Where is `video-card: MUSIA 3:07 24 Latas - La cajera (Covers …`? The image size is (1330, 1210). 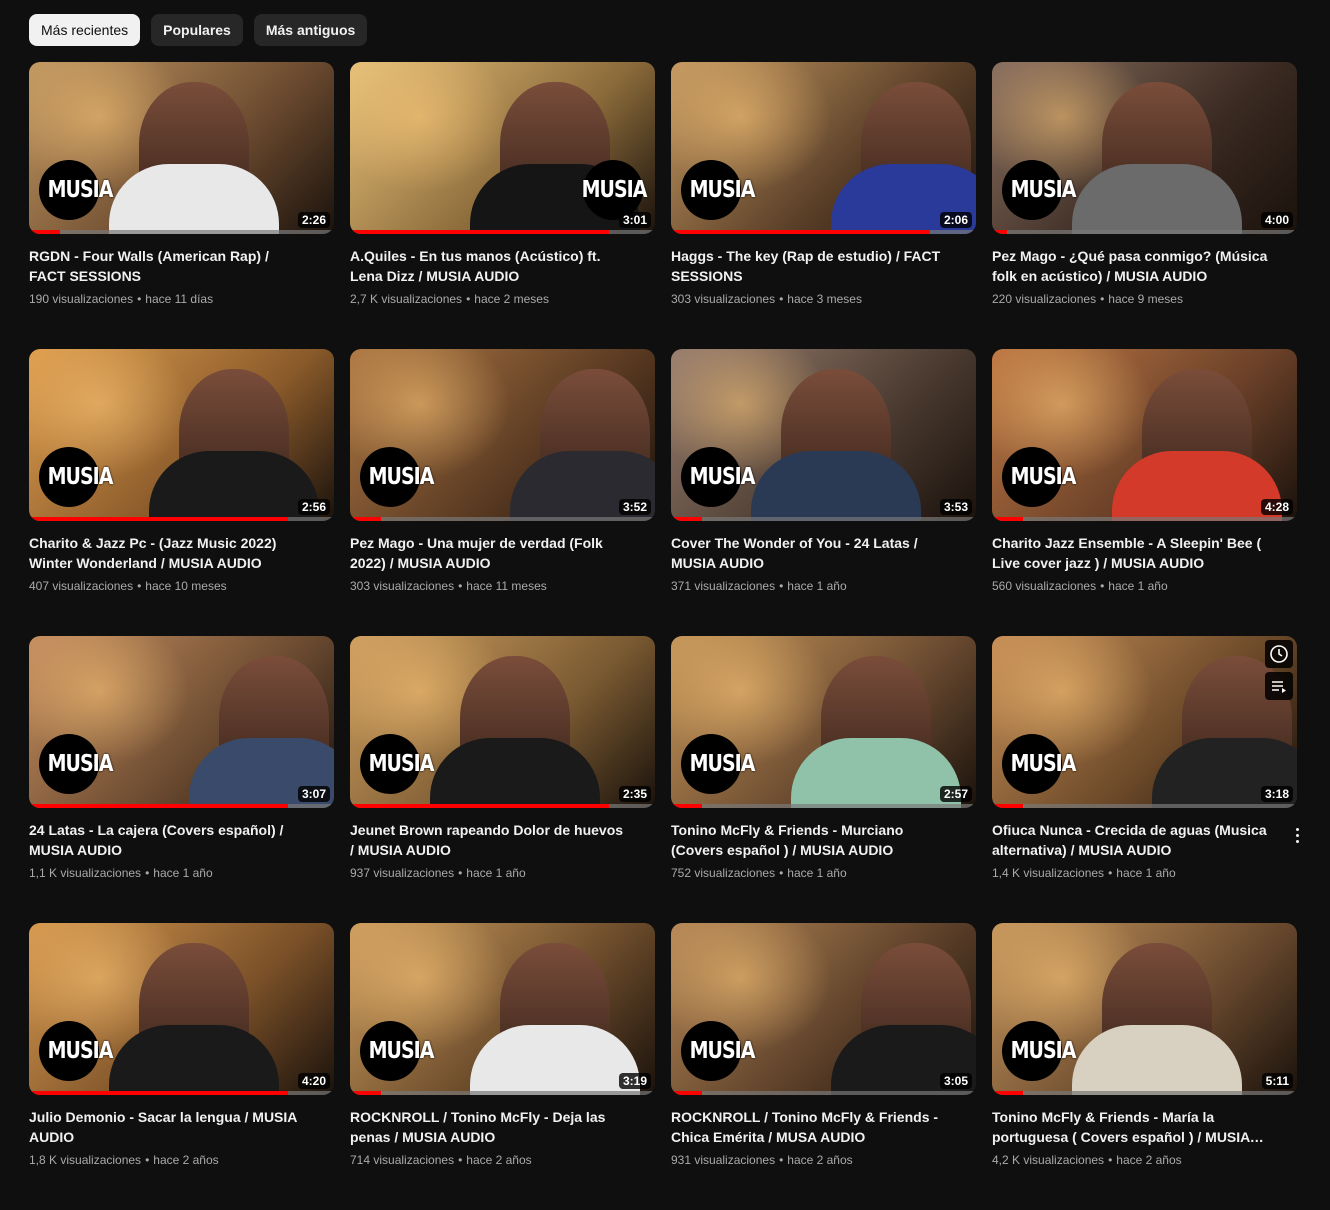 video-card: MUSIA 3:07 24 Latas - La cajera (Covers … is located at coordinates (181, 779).